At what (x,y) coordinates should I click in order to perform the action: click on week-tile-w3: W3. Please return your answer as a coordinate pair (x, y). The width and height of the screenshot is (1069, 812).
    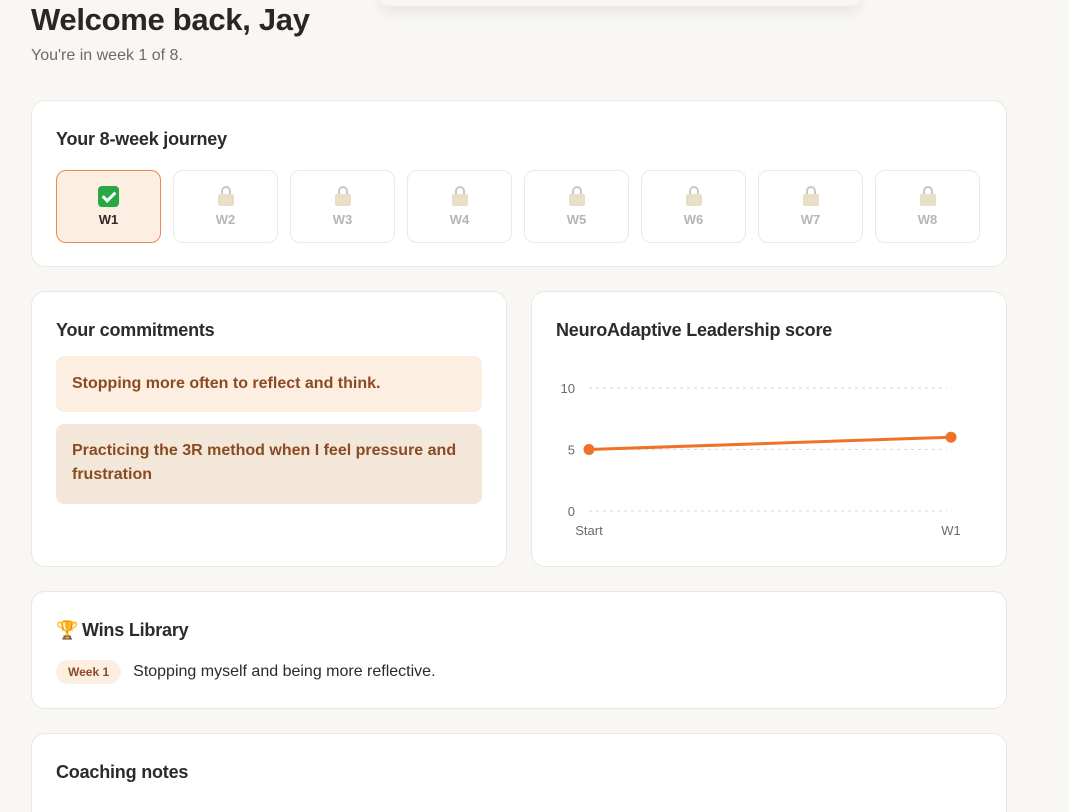
    Looking at the image, I should click on (342, 206).